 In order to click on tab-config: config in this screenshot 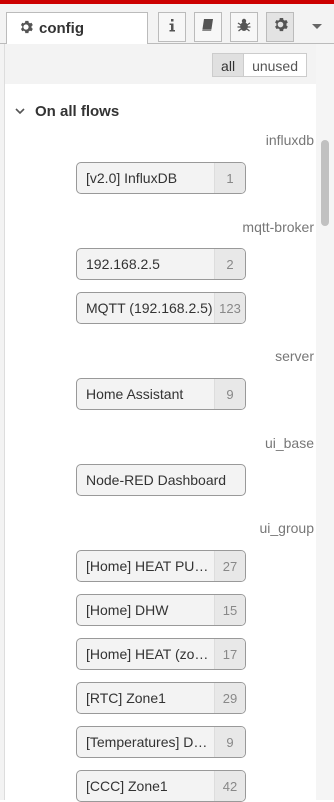, I will do `click(77, 28)`.